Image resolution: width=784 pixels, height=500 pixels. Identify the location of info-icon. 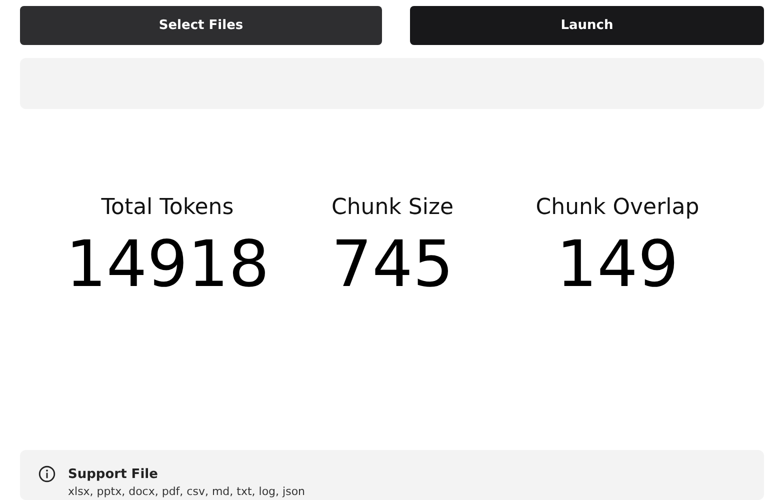
(47, 474).